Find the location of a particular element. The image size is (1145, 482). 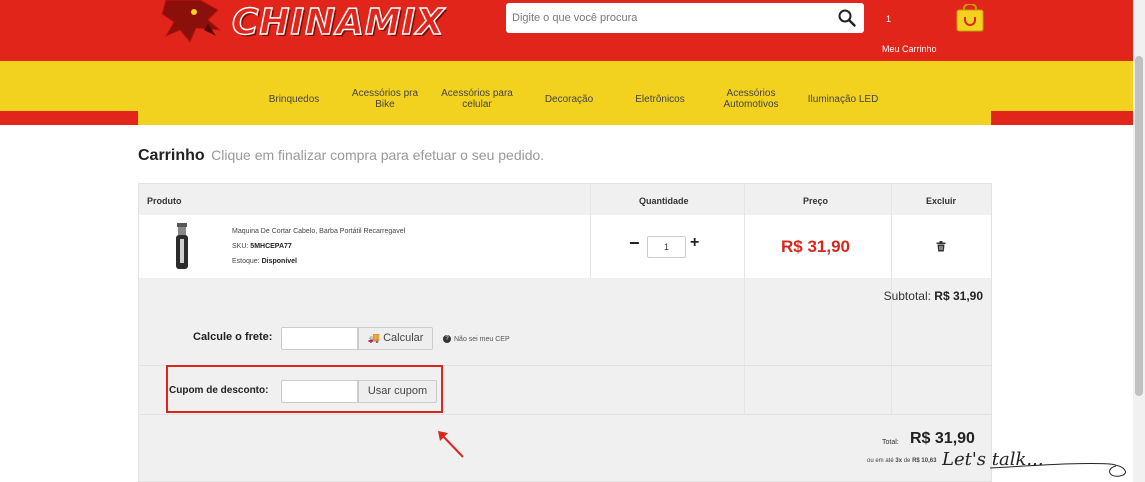

nav-item-acessorios-automotivos: Acessórios Automotivos is located at coordinates (751, 99).